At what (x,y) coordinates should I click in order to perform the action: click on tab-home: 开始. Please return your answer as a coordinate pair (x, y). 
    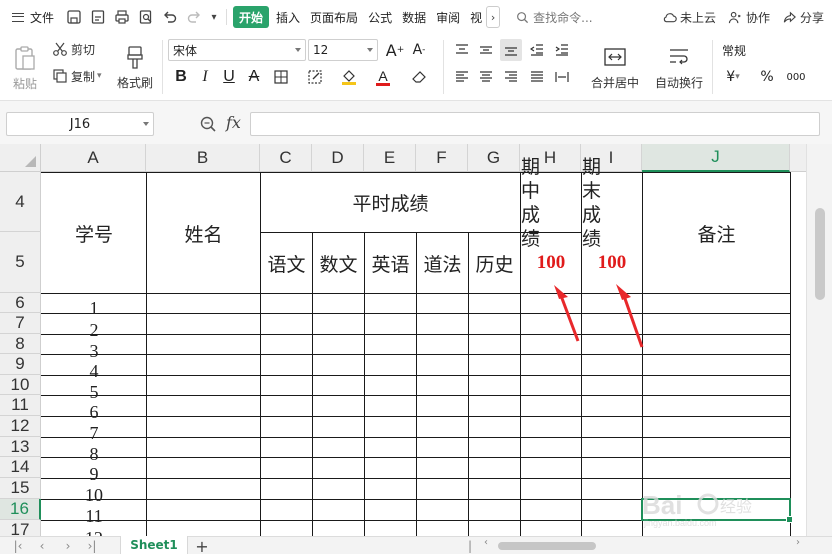
    Looking at the image, I should click on (251, 17).